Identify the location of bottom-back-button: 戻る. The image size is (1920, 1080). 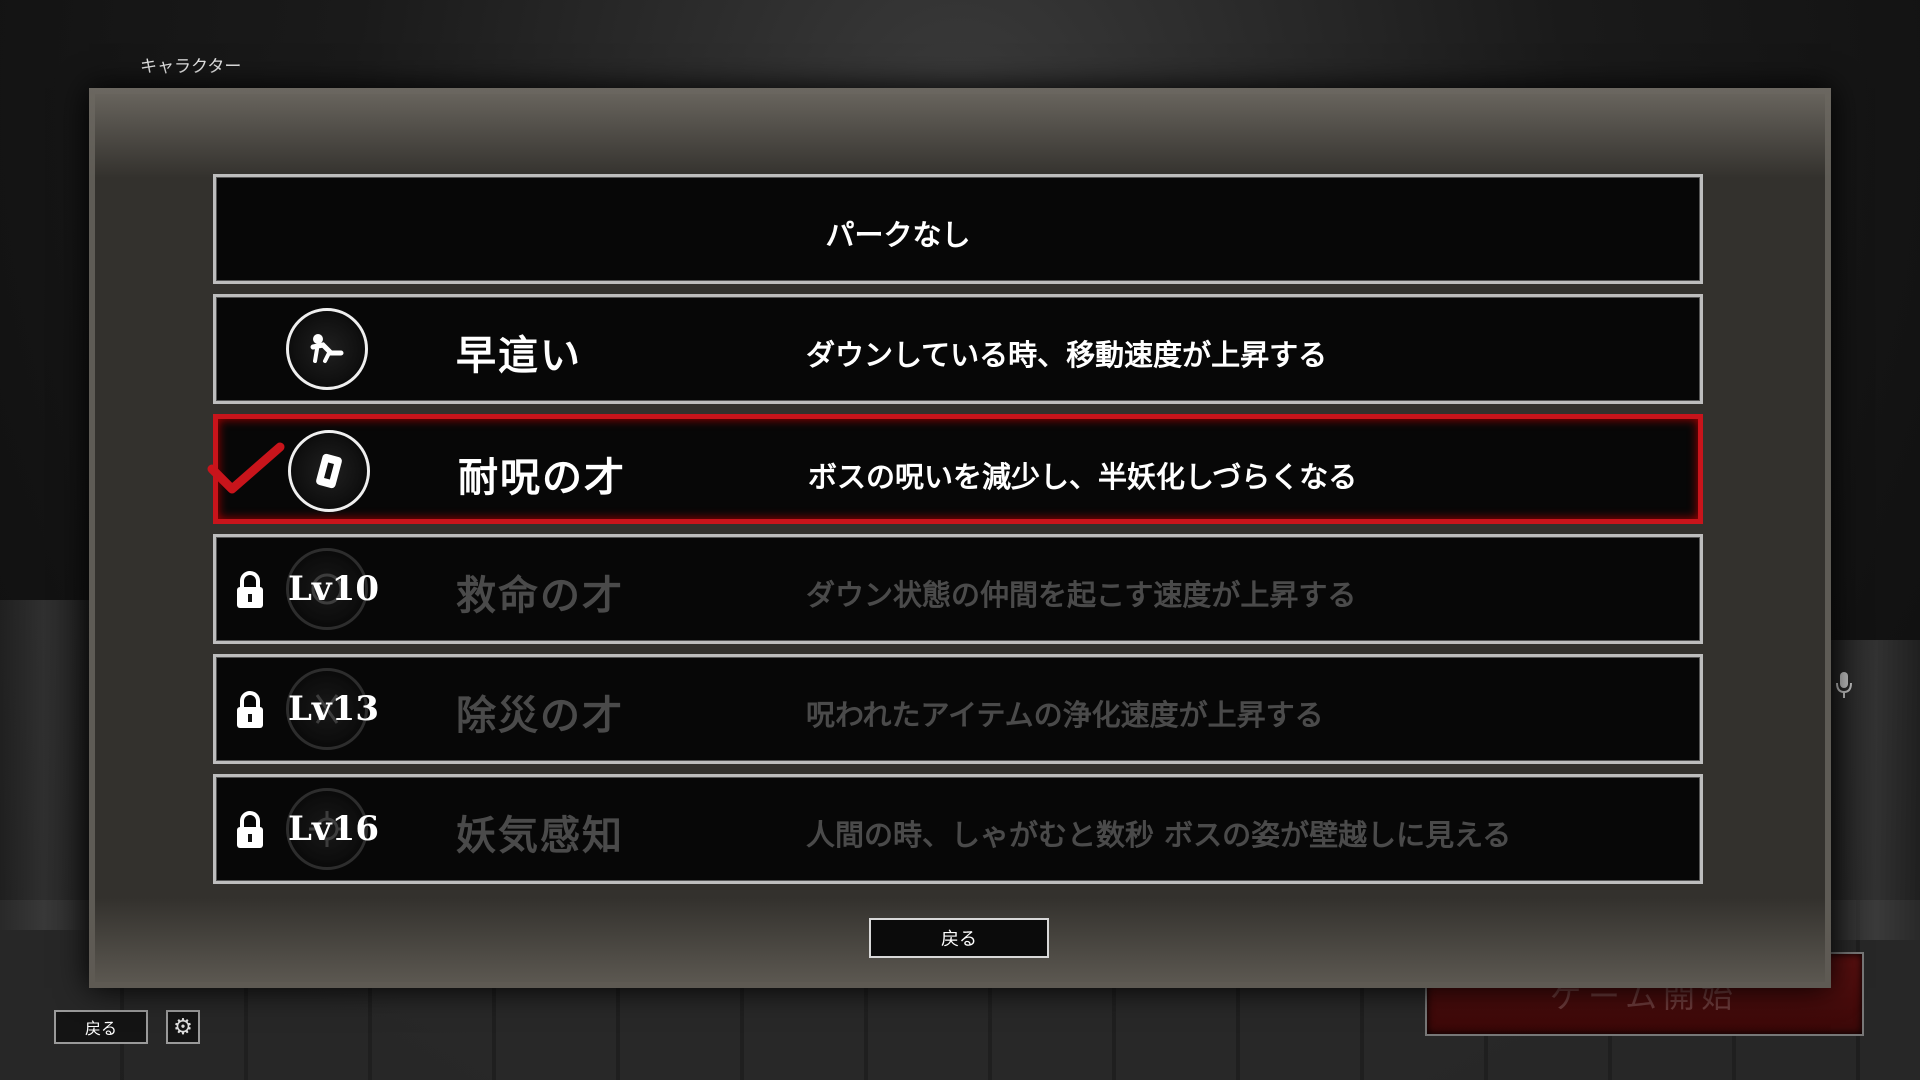
(101, 1027).